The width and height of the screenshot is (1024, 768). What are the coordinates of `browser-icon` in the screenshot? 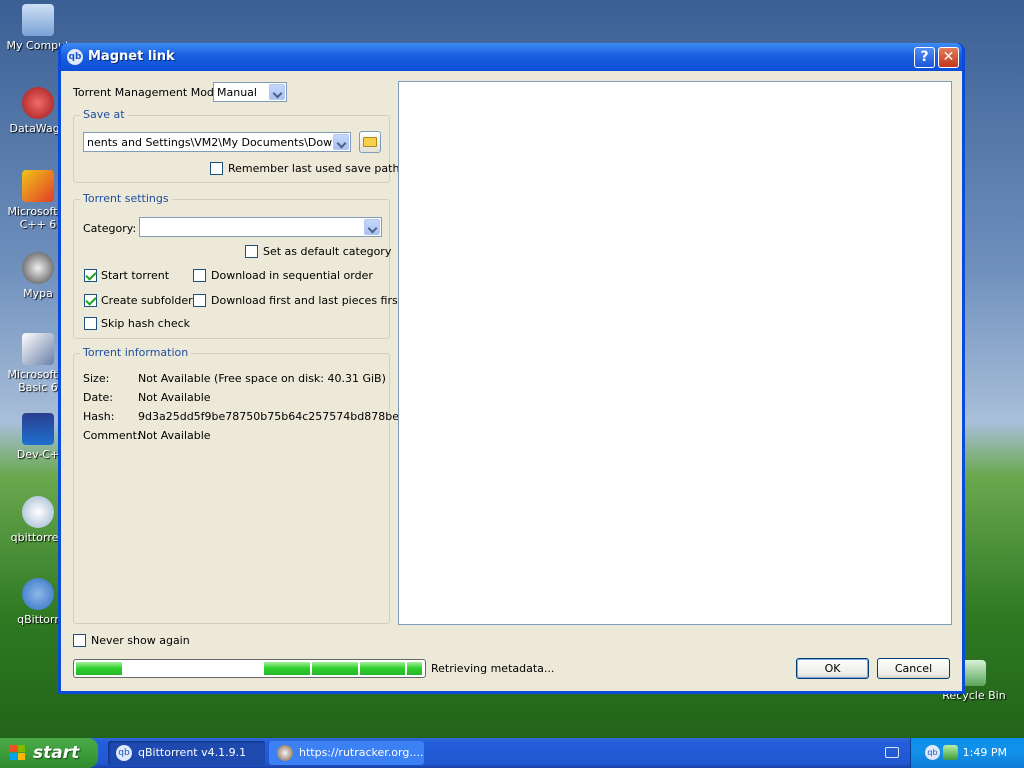 It's located at (285, 753).